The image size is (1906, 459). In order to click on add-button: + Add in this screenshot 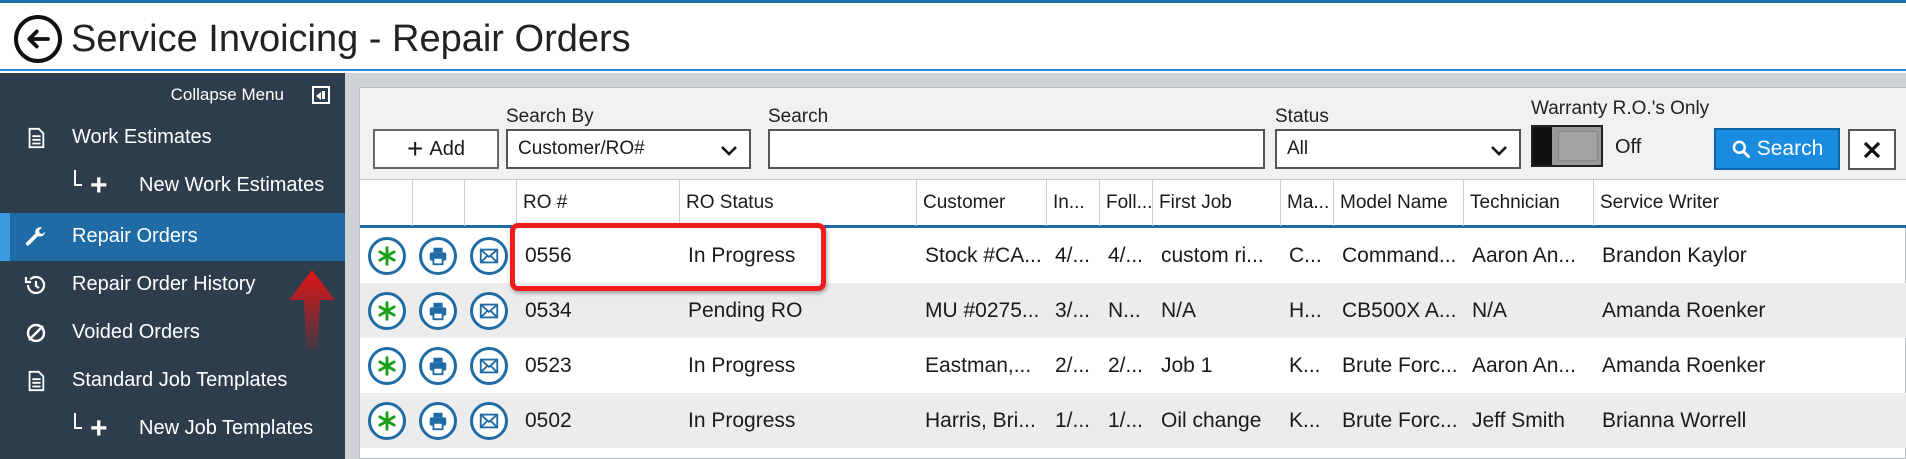, I will do `click(436, 149)`.